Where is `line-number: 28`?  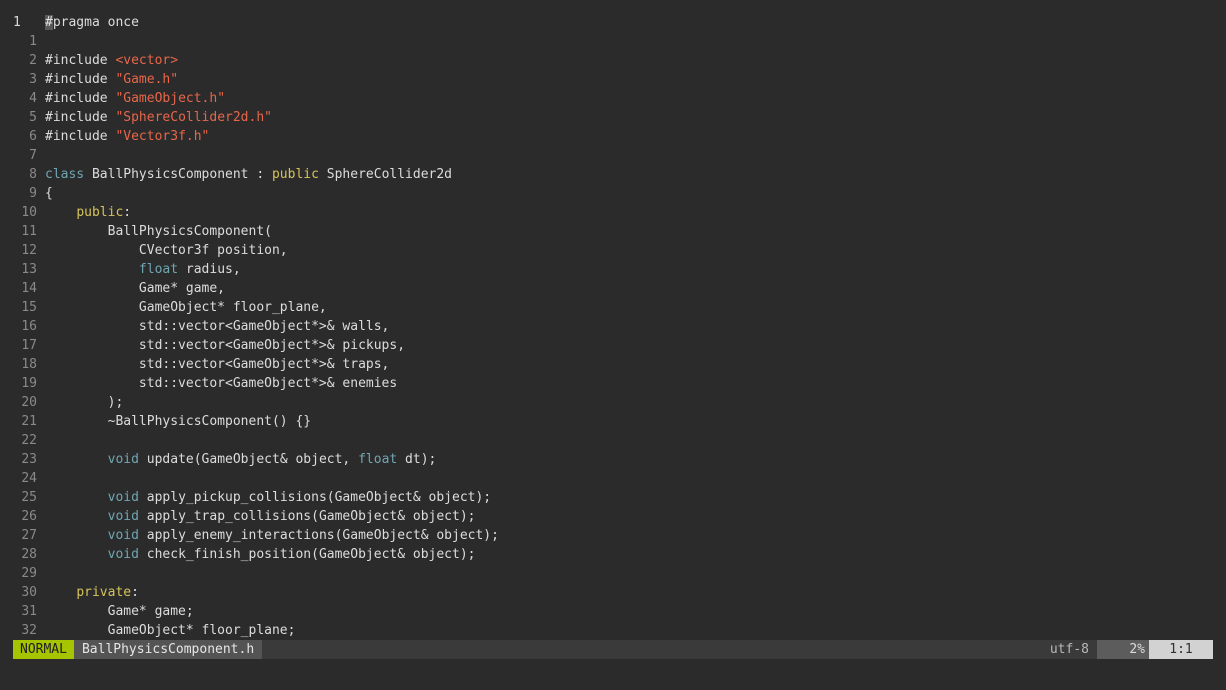
line-number: 28 is located at coordinates (29, 554).